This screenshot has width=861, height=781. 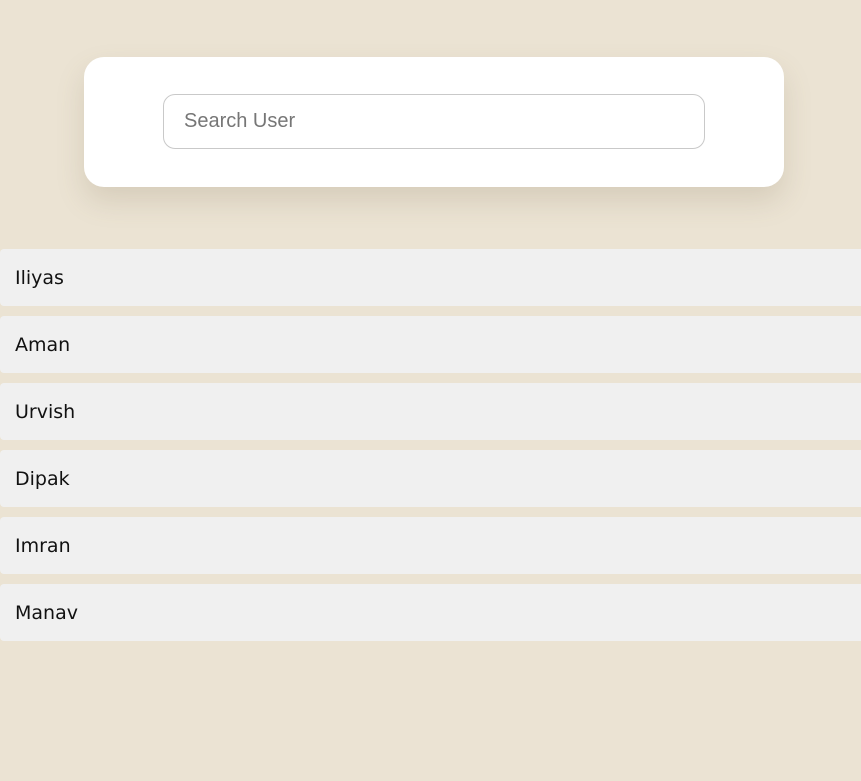 I want to click on list-item: Dipak, so click(x=430, y=478).